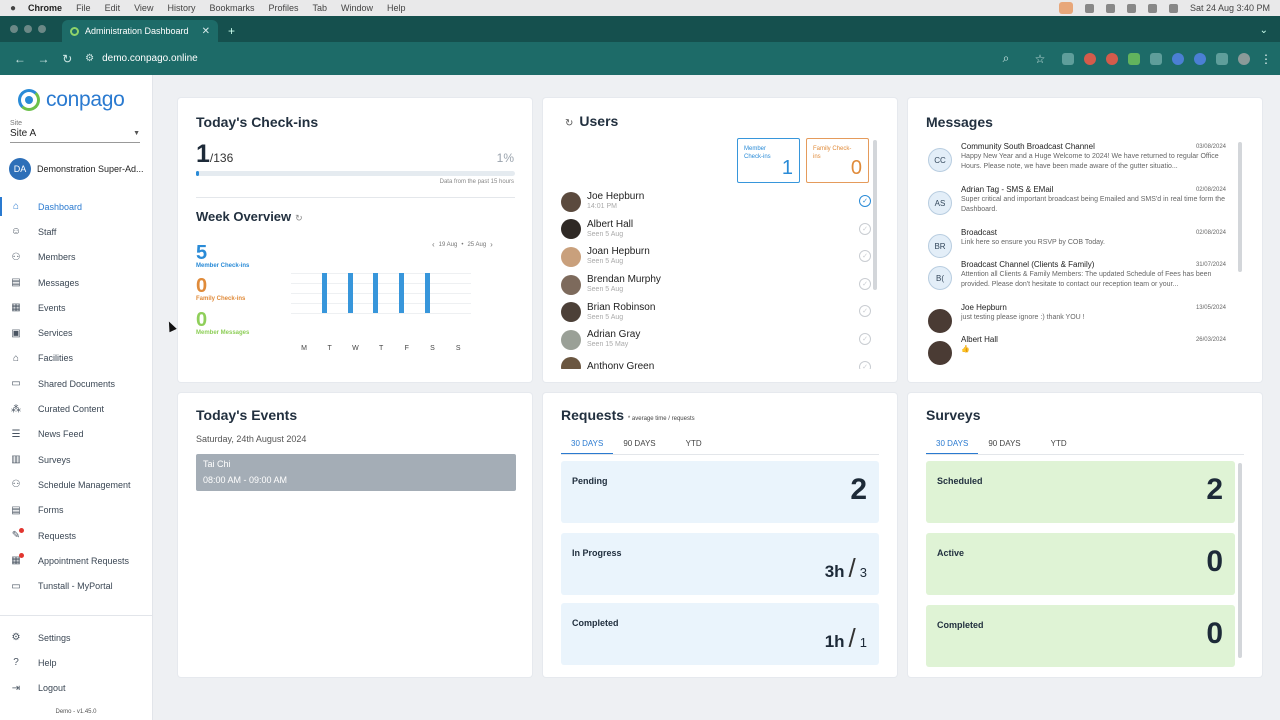  What do you see at coordinates (76, 560) in the screenshot?
I see `sidebar-item-appointment-requests: ▦ Appointment Requests` at bounding box center [76, 560].